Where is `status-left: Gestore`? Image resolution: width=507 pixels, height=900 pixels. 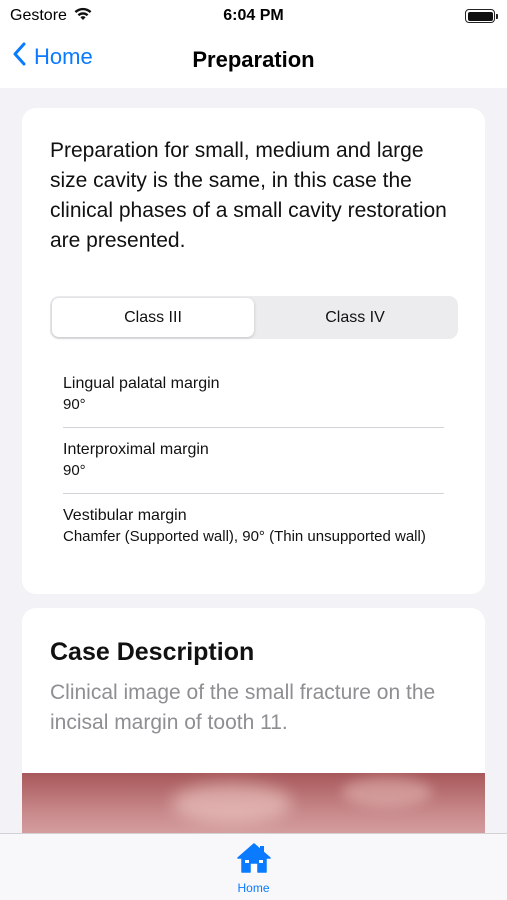 status-left: Gestore is located at coordinates (51, 16).